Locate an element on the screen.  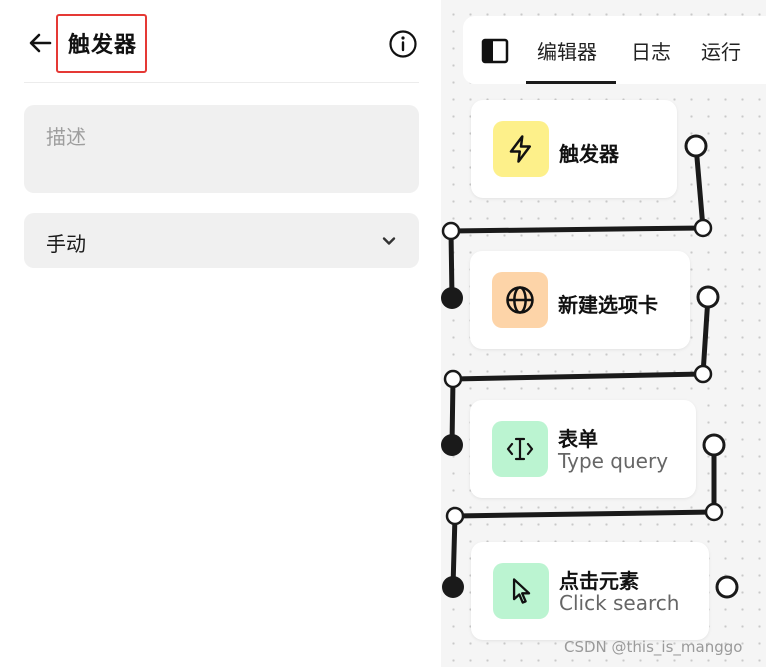
trigger-type-value: 手动 is located at coordinates (66, 244).